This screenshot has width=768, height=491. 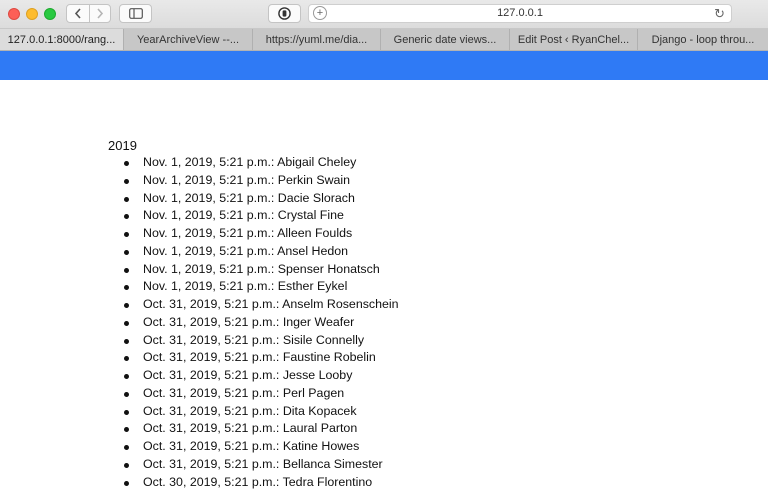 I want to click on sidebar-button, so click(x=135, y=13).